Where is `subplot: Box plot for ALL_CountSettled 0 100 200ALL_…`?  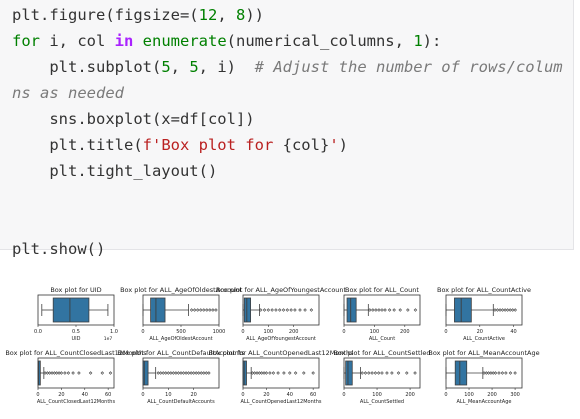 subplot: Box plot for ALL_CountSettled 0 100 200ALL_… is located at coordinates (381, 377).